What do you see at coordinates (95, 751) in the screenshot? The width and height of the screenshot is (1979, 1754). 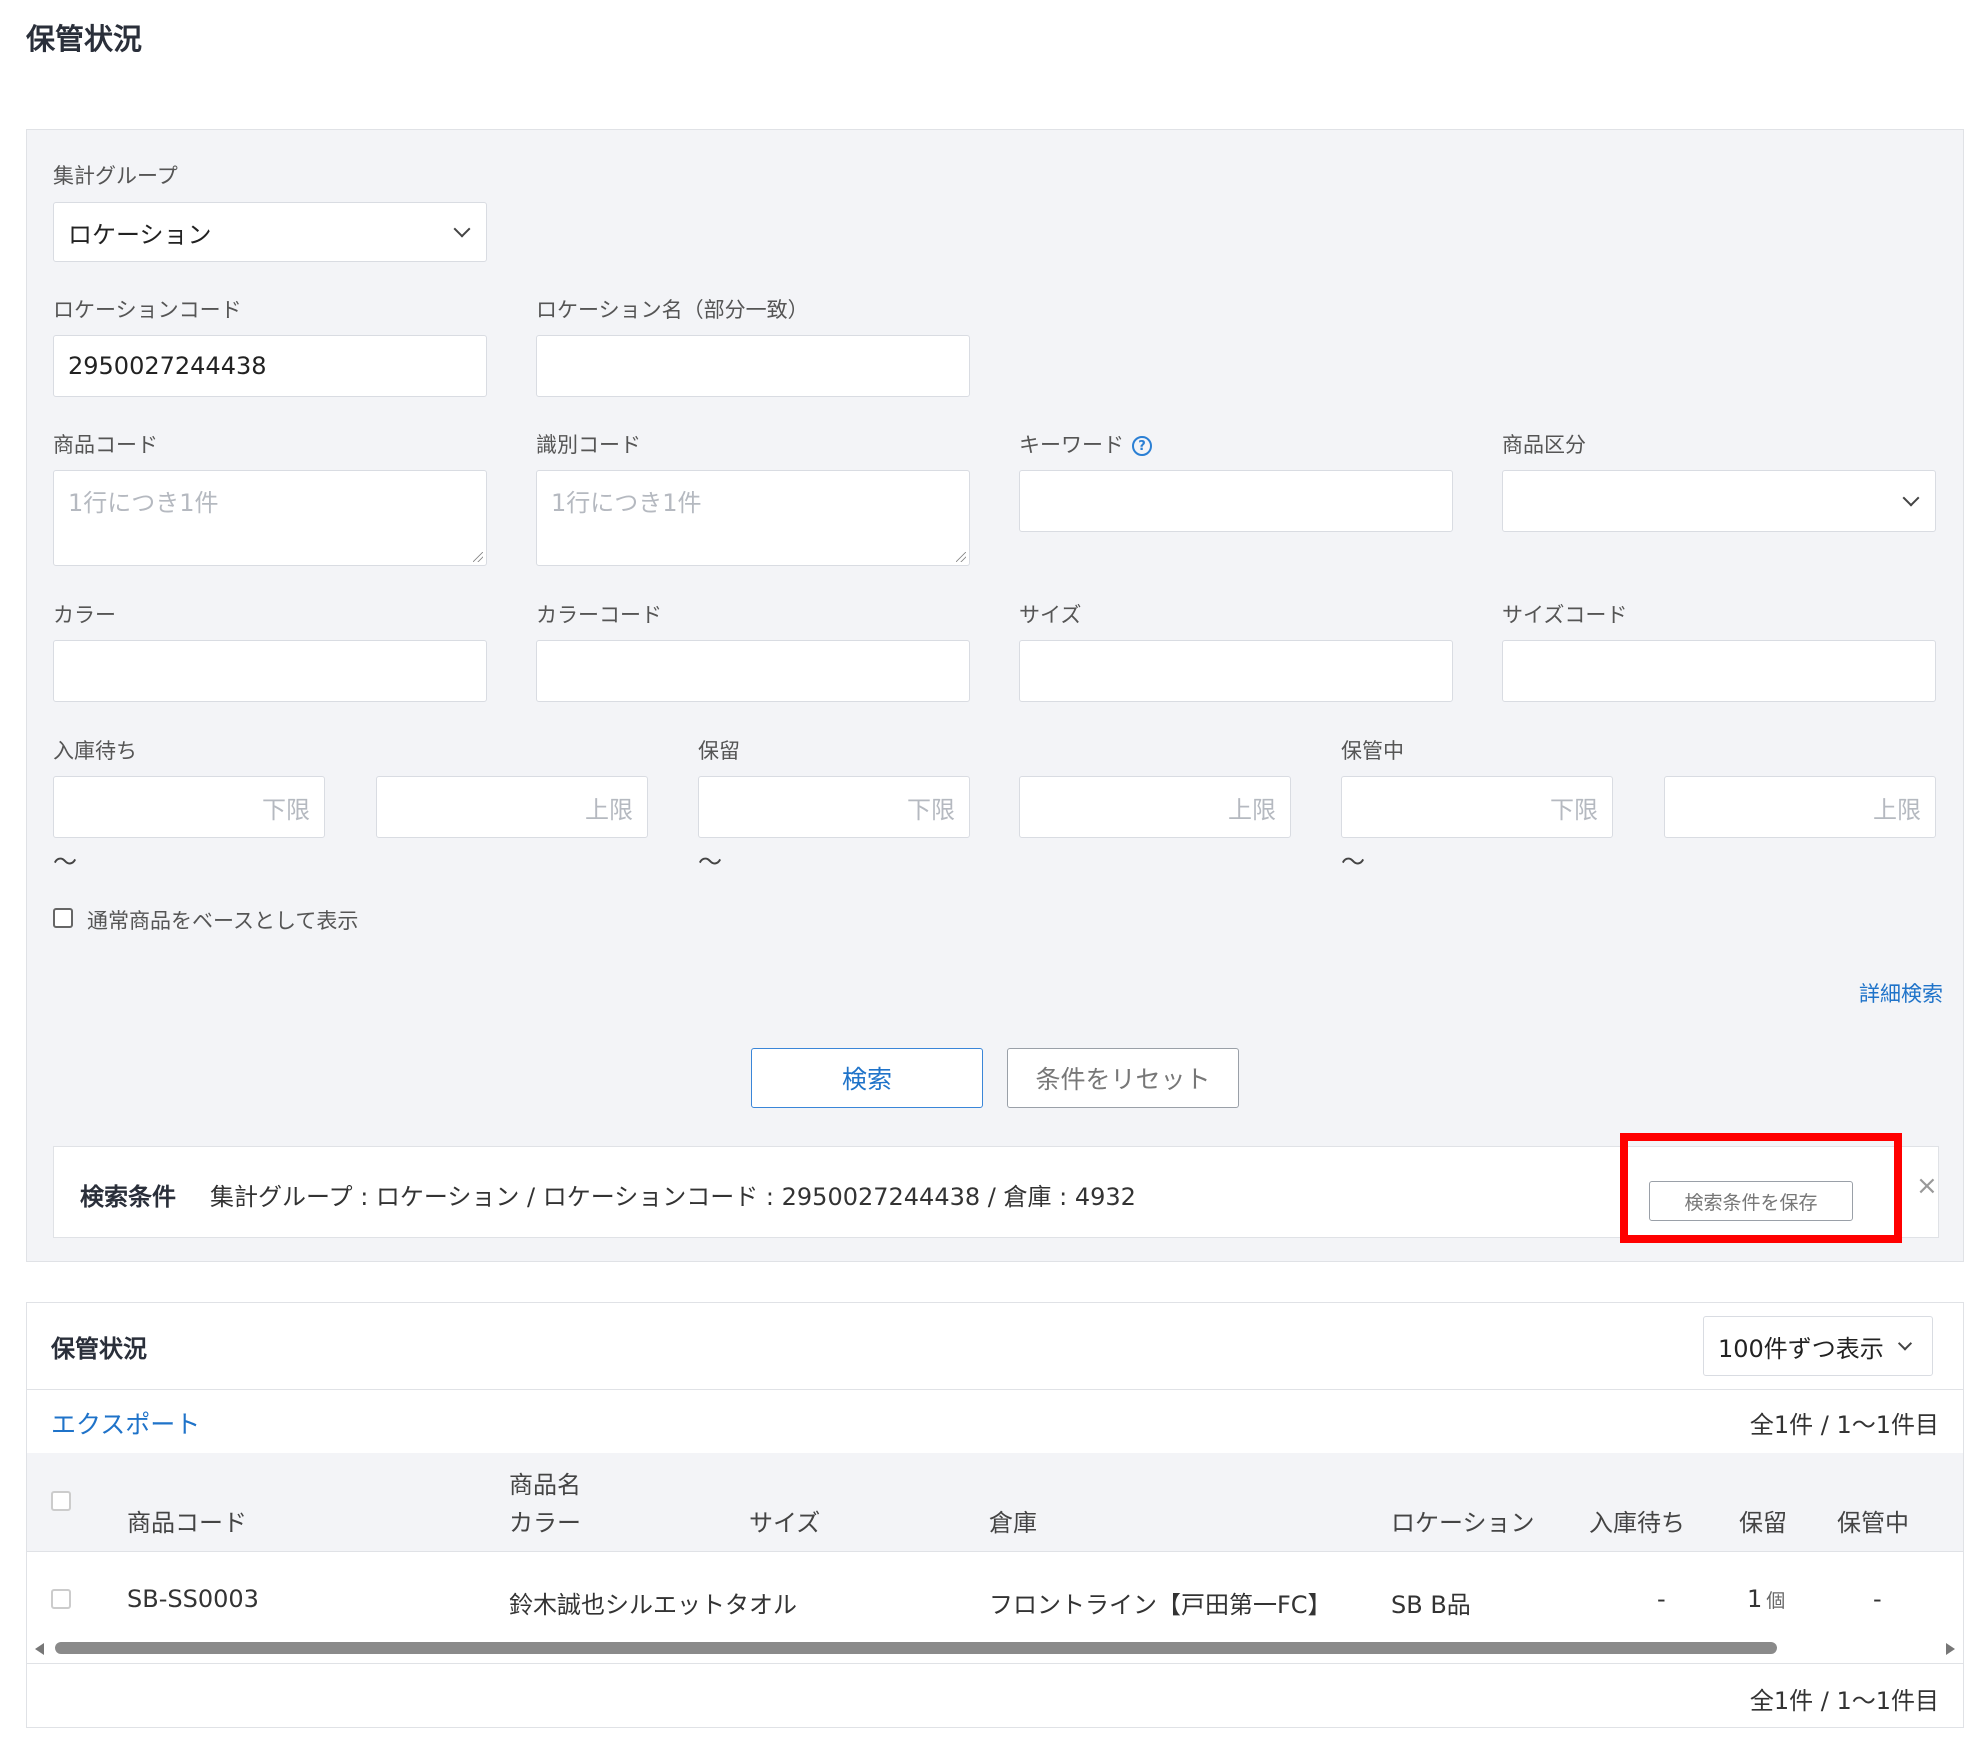 I see `pending-label: 入庫待ち` at bounding box center [95, 751].